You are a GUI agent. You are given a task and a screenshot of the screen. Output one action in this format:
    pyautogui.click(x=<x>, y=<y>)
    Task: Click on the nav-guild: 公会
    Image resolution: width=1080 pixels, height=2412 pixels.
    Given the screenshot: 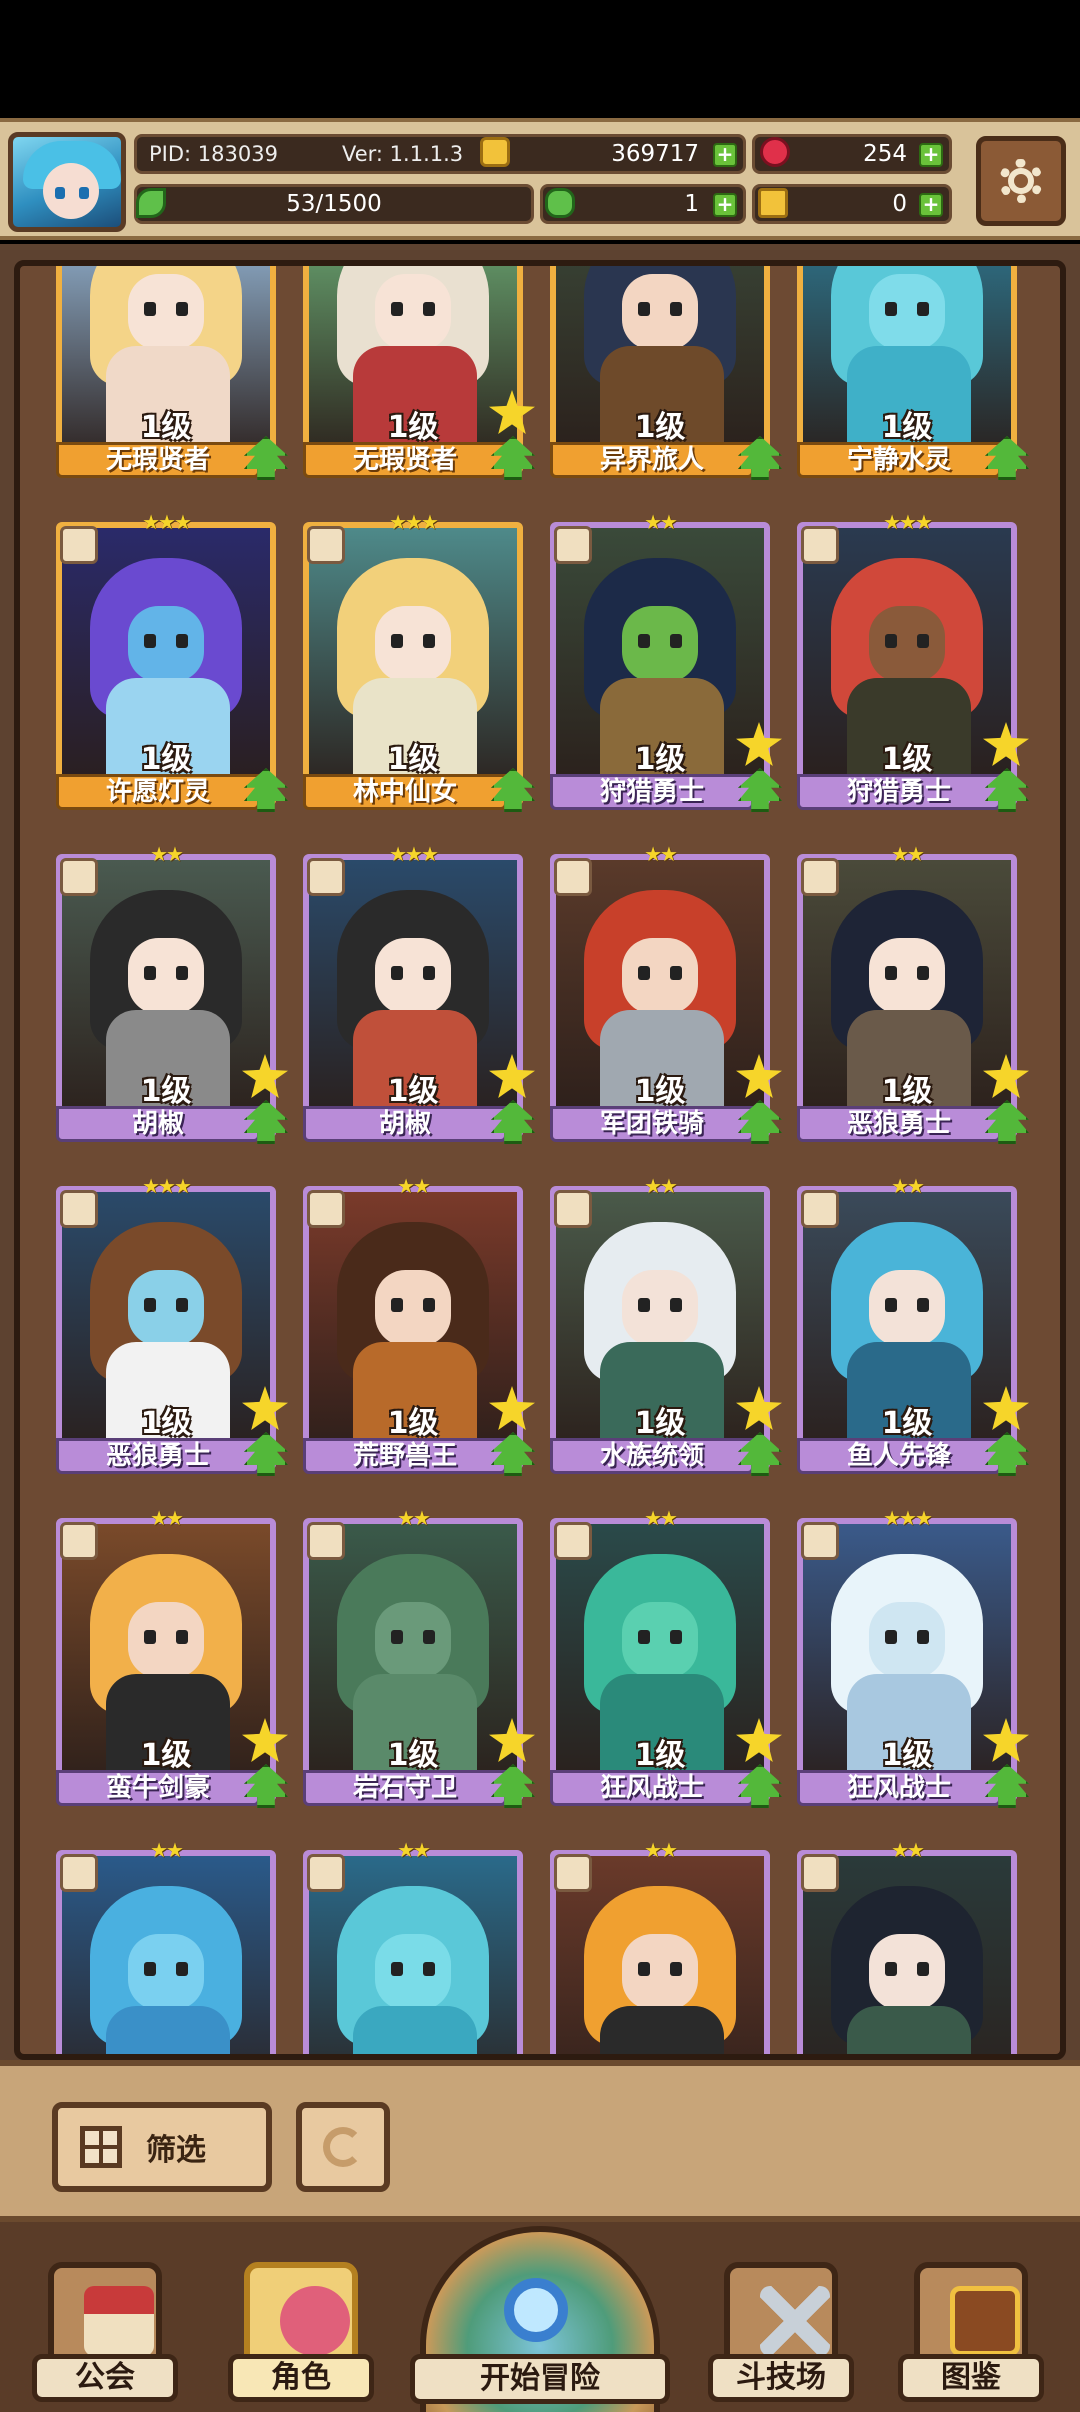 What is the action you would take?
    pyautogui.click(x=105, y=2337)
    